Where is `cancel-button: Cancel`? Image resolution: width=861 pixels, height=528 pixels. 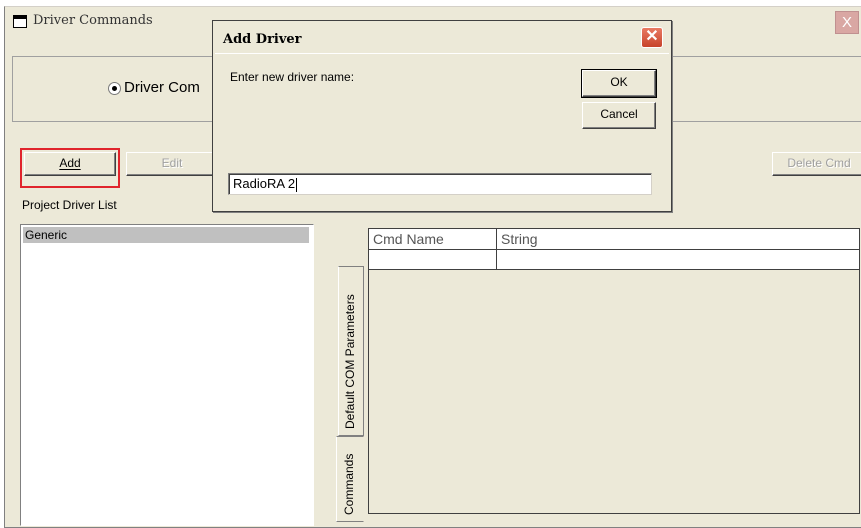
cancel-button: Cancel is located at coordinates (619, 115).